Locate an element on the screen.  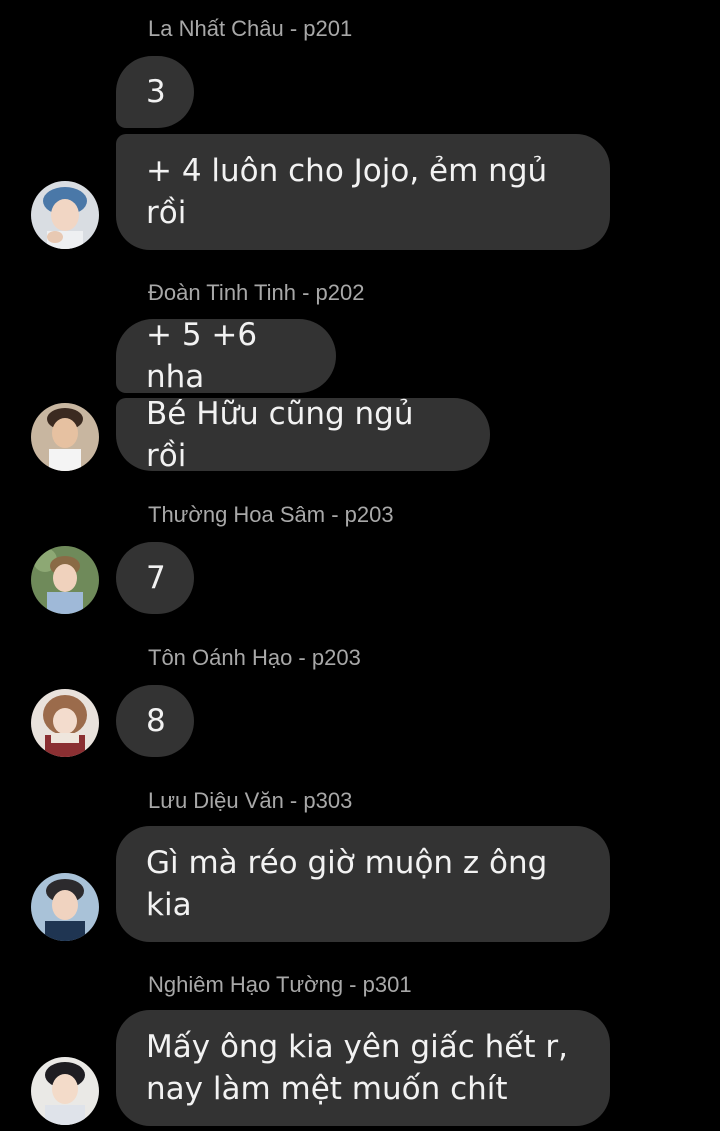
message-bubble: 3 is located at coordinates (155, 92).